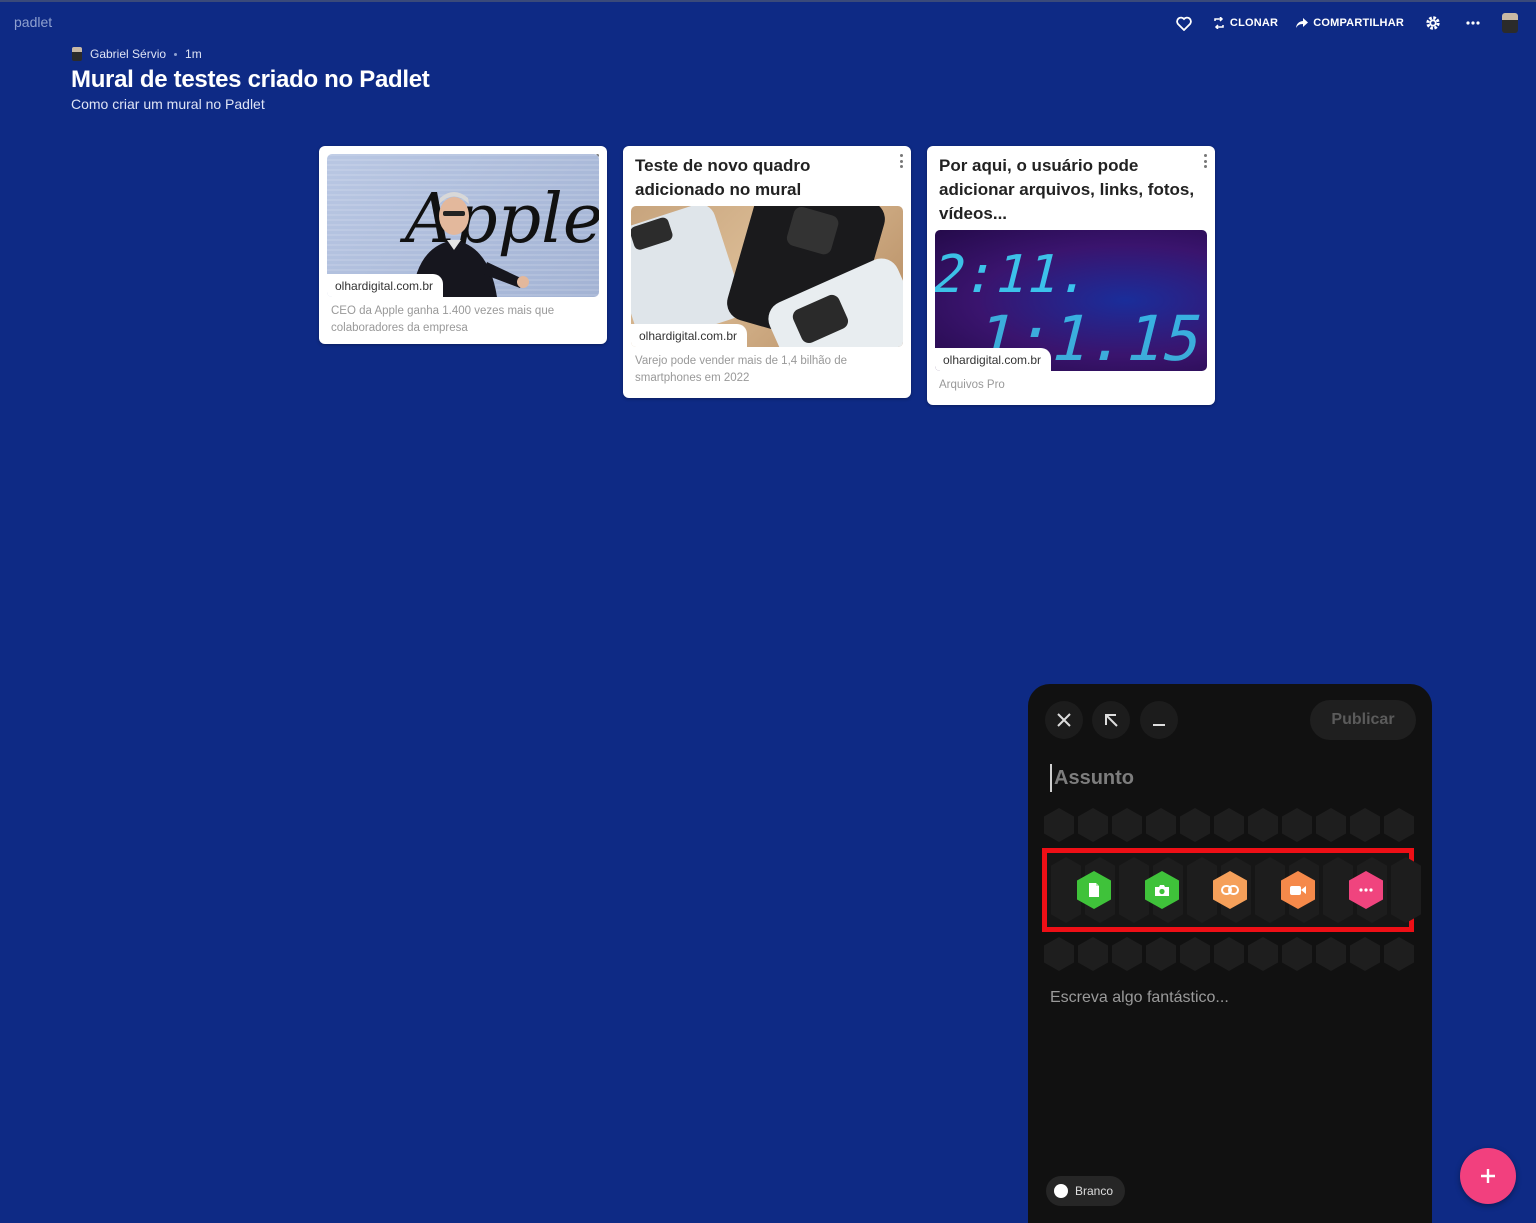 The width and height of the screenshot is (1536, 1223). Describe the element at coordinates (767, 276) in the screenshot. I see `post-image: olhardigital.com.br` at that location.